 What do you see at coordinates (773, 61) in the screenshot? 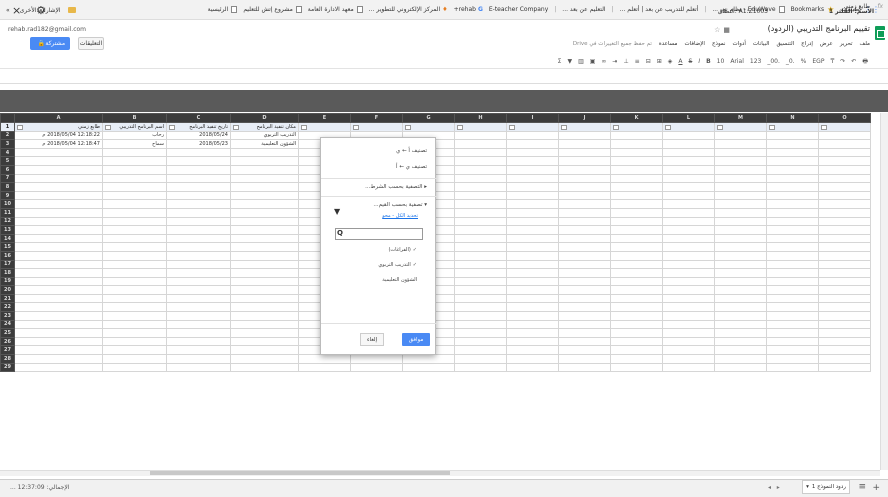
I see `increase-decimal-button: .00_` at bounding box center [773, 61].